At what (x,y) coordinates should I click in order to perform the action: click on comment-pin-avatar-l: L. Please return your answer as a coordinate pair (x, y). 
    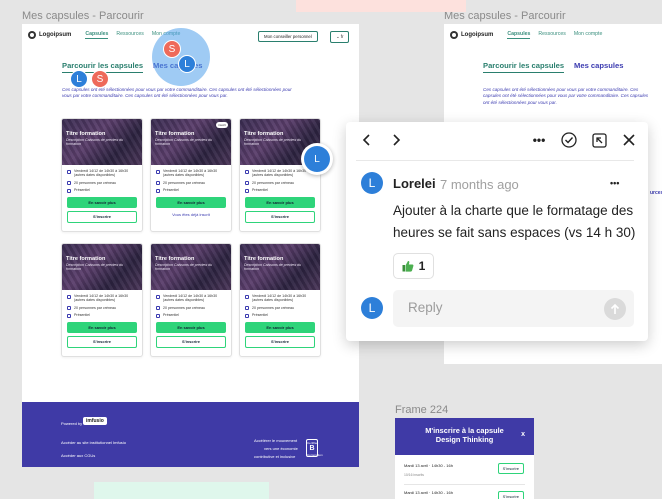
    Looking at the image, I should click on (79, 79).